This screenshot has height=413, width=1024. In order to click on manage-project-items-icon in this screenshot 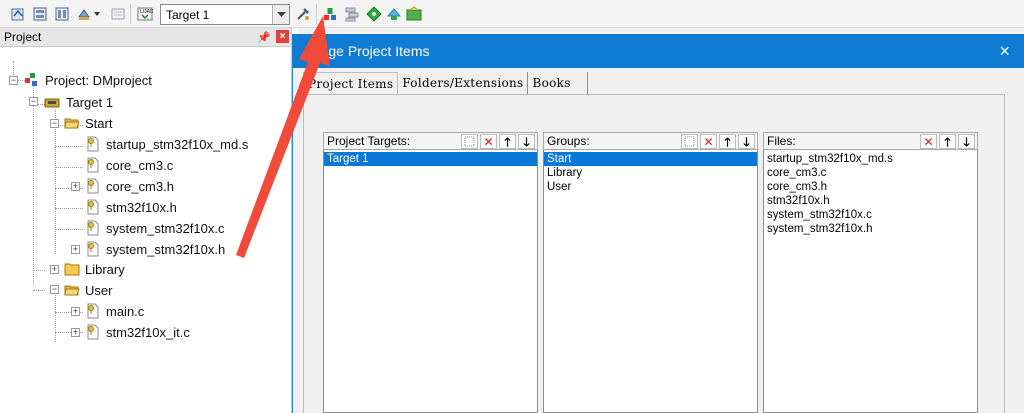, I will do `click(330, 14)`.